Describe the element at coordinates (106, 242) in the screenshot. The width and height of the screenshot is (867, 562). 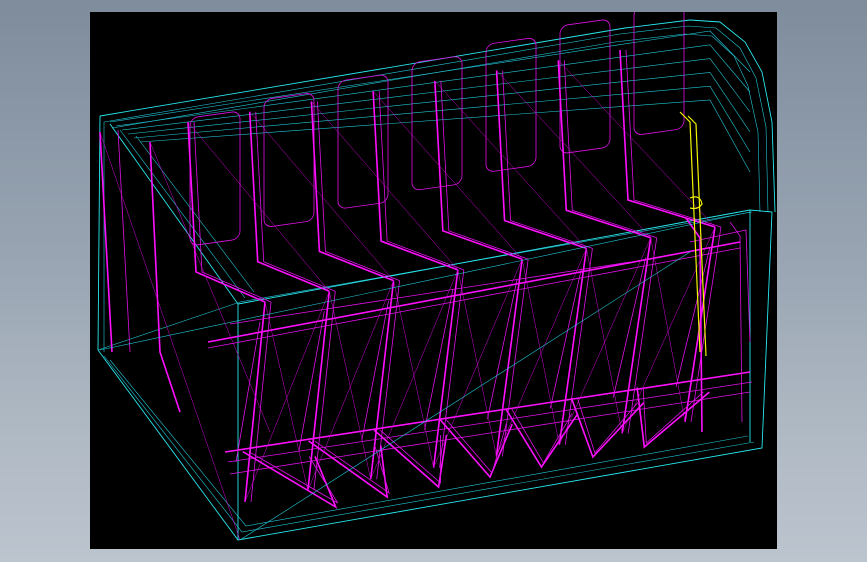
I see `rear-end-frame` at that location.